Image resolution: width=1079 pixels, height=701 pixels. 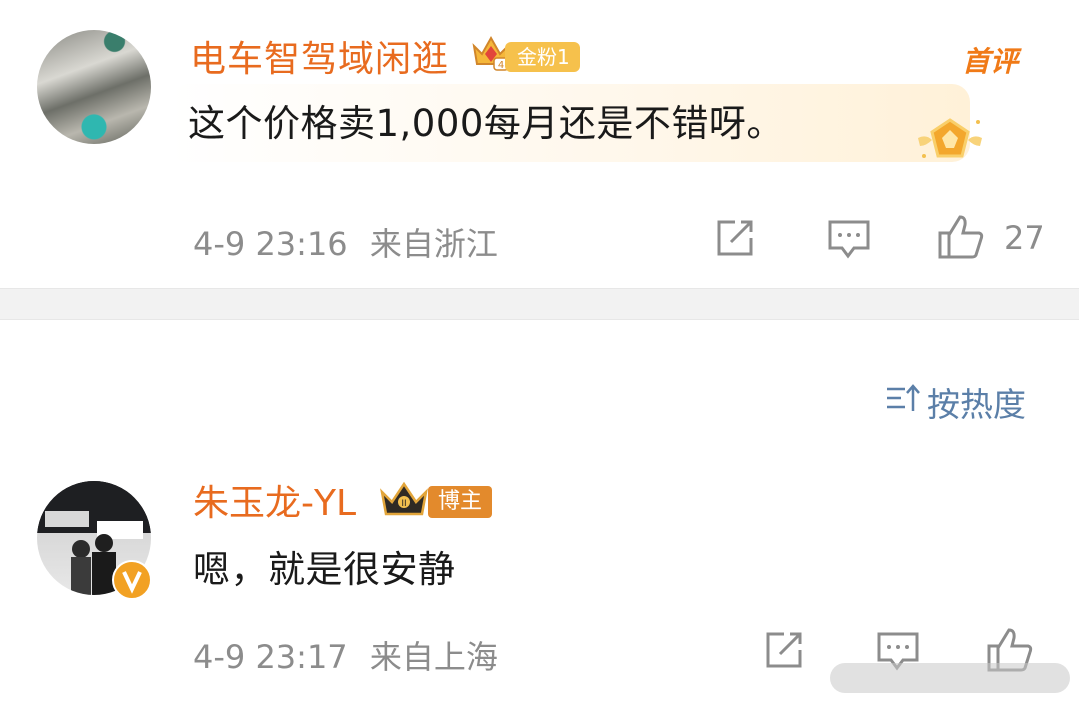 What do you see at coordinates (961, 238) in the screenshot?
I see `thumbs-up-icon` at bounding box center [961, 238].